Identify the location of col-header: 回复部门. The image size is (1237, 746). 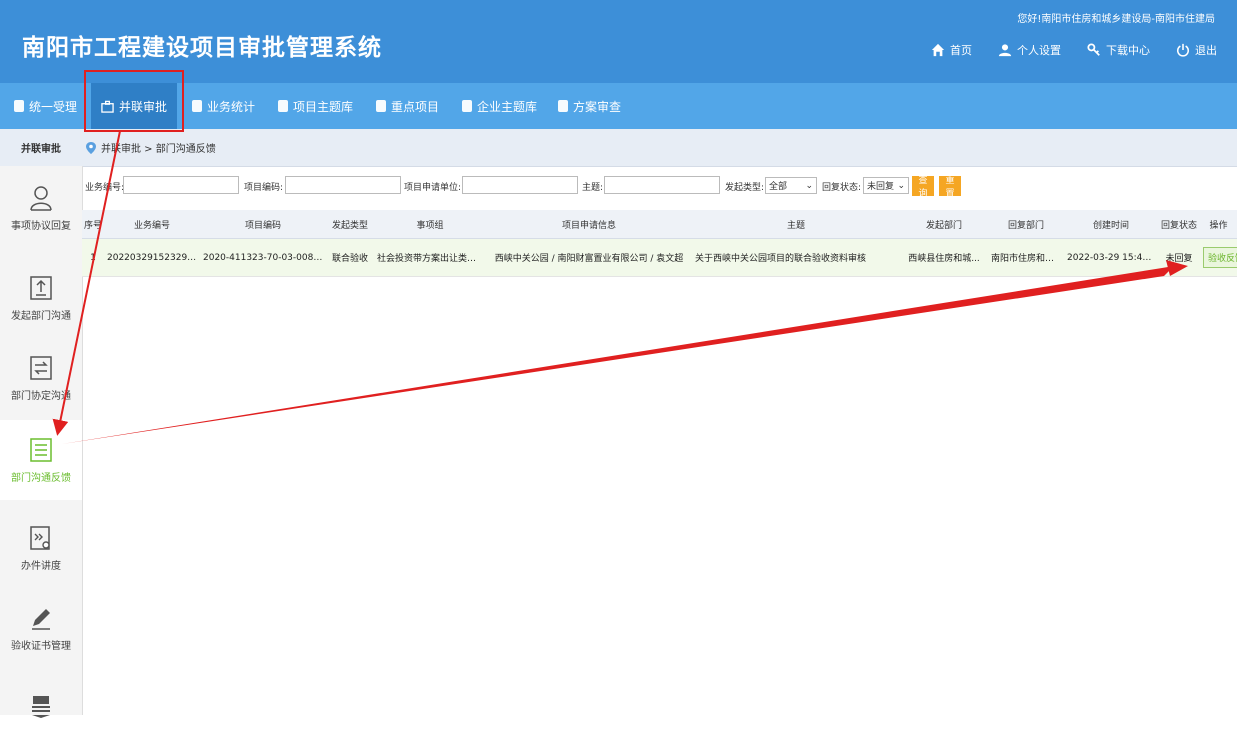
(1026, 224).